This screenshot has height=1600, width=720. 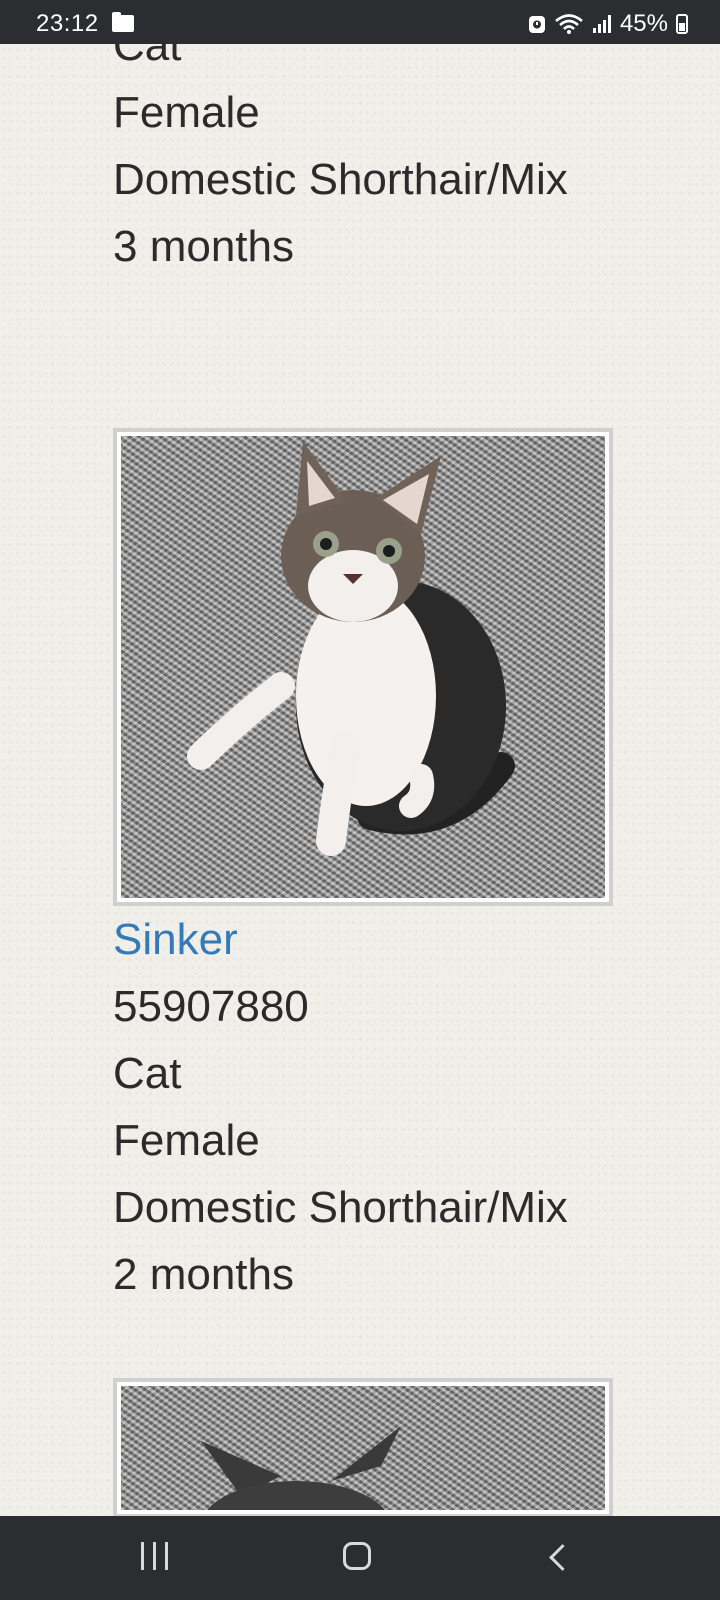 What do you see at coordinates (569, 24) in the screenshot?
I see `wifi-icon` at bounding box center [569, 24].